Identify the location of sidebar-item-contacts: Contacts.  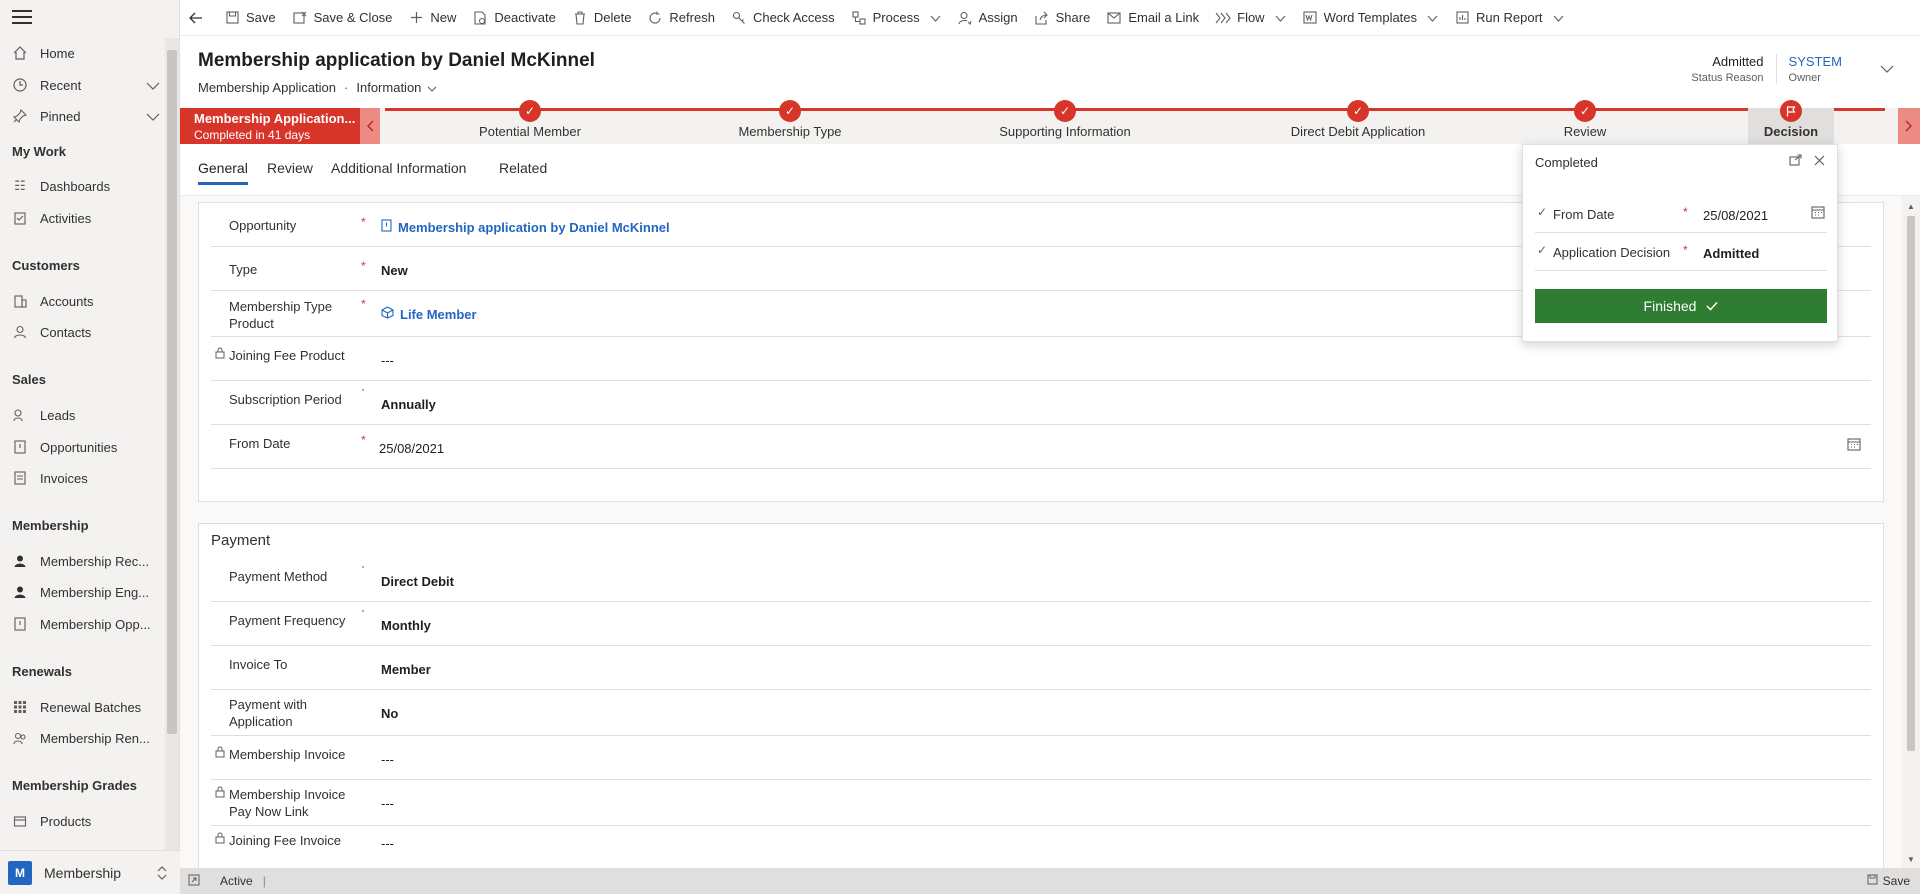
(87, 332).